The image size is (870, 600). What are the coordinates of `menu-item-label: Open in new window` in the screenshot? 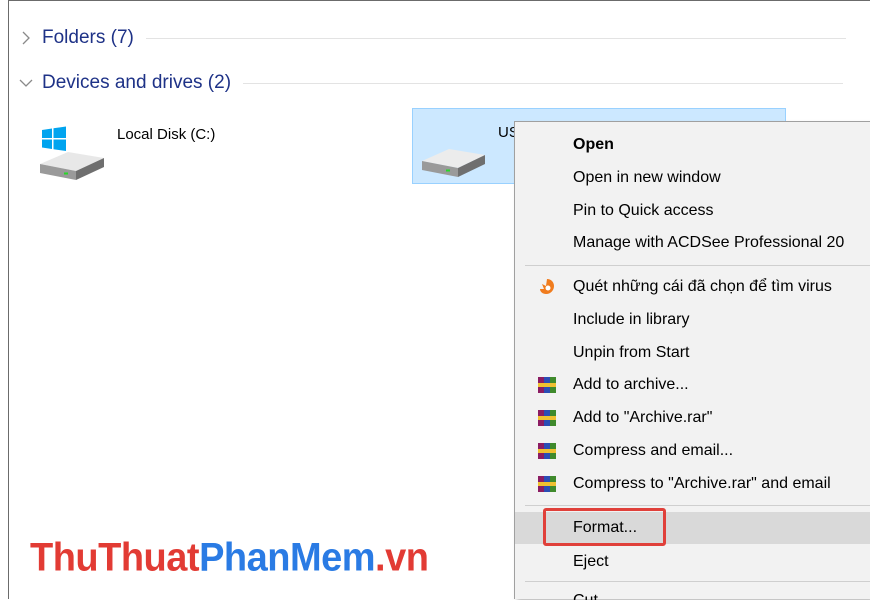 It's located at (647, 177).